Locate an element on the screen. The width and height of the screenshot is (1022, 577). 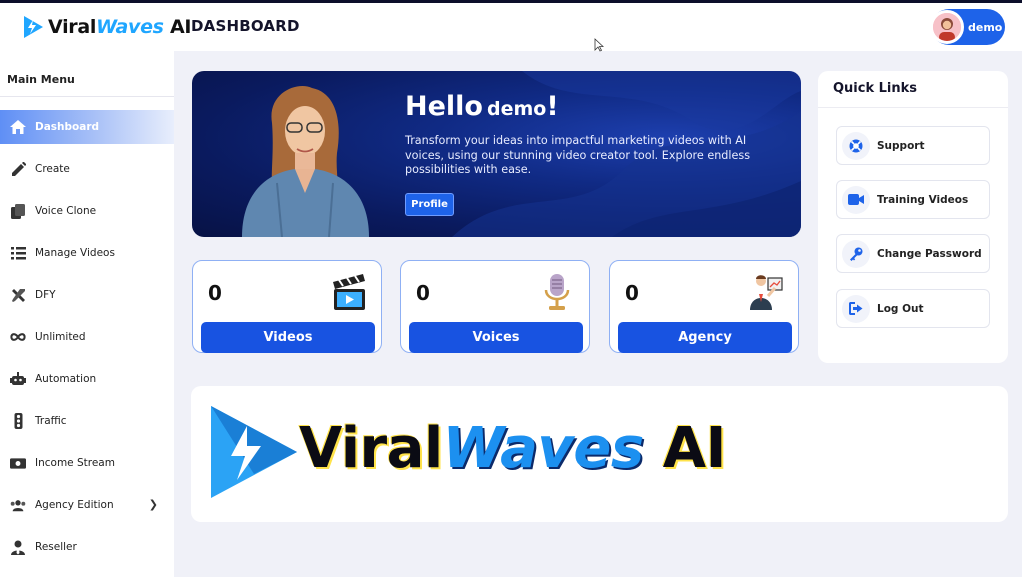
sidebar-item-unlimited: Unlimited is located at coordinates (87, 337).